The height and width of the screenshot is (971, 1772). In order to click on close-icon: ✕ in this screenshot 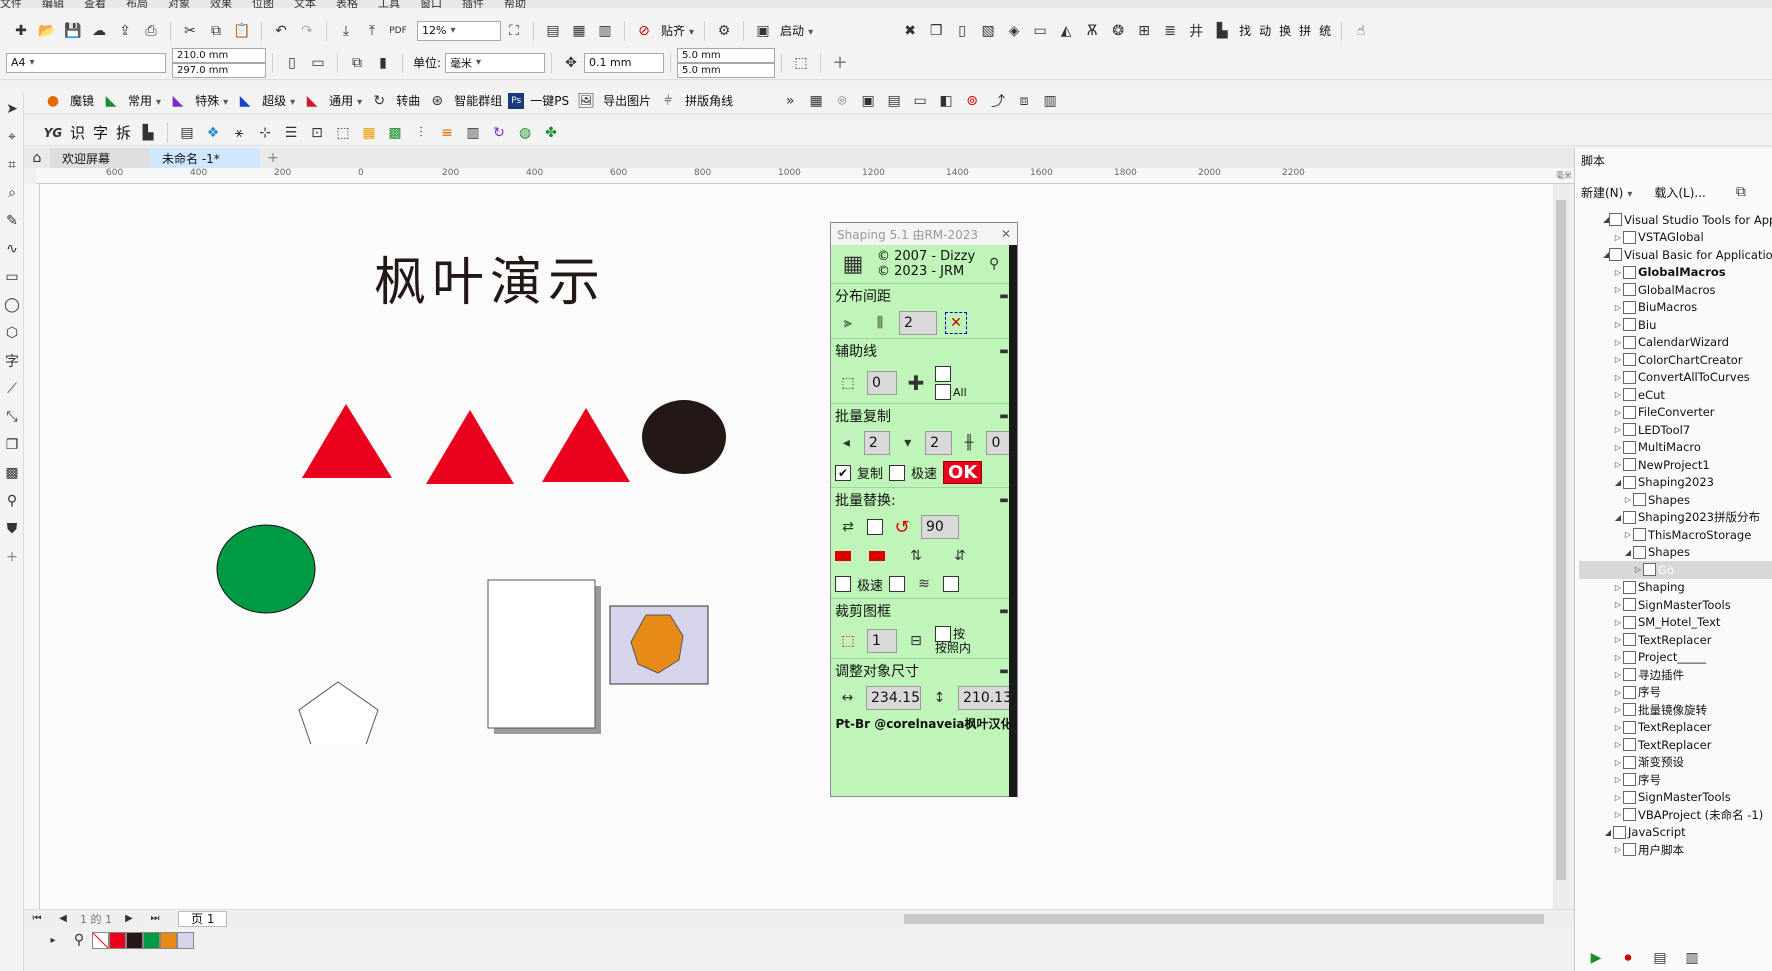, I will do `click(1006, 234)`.